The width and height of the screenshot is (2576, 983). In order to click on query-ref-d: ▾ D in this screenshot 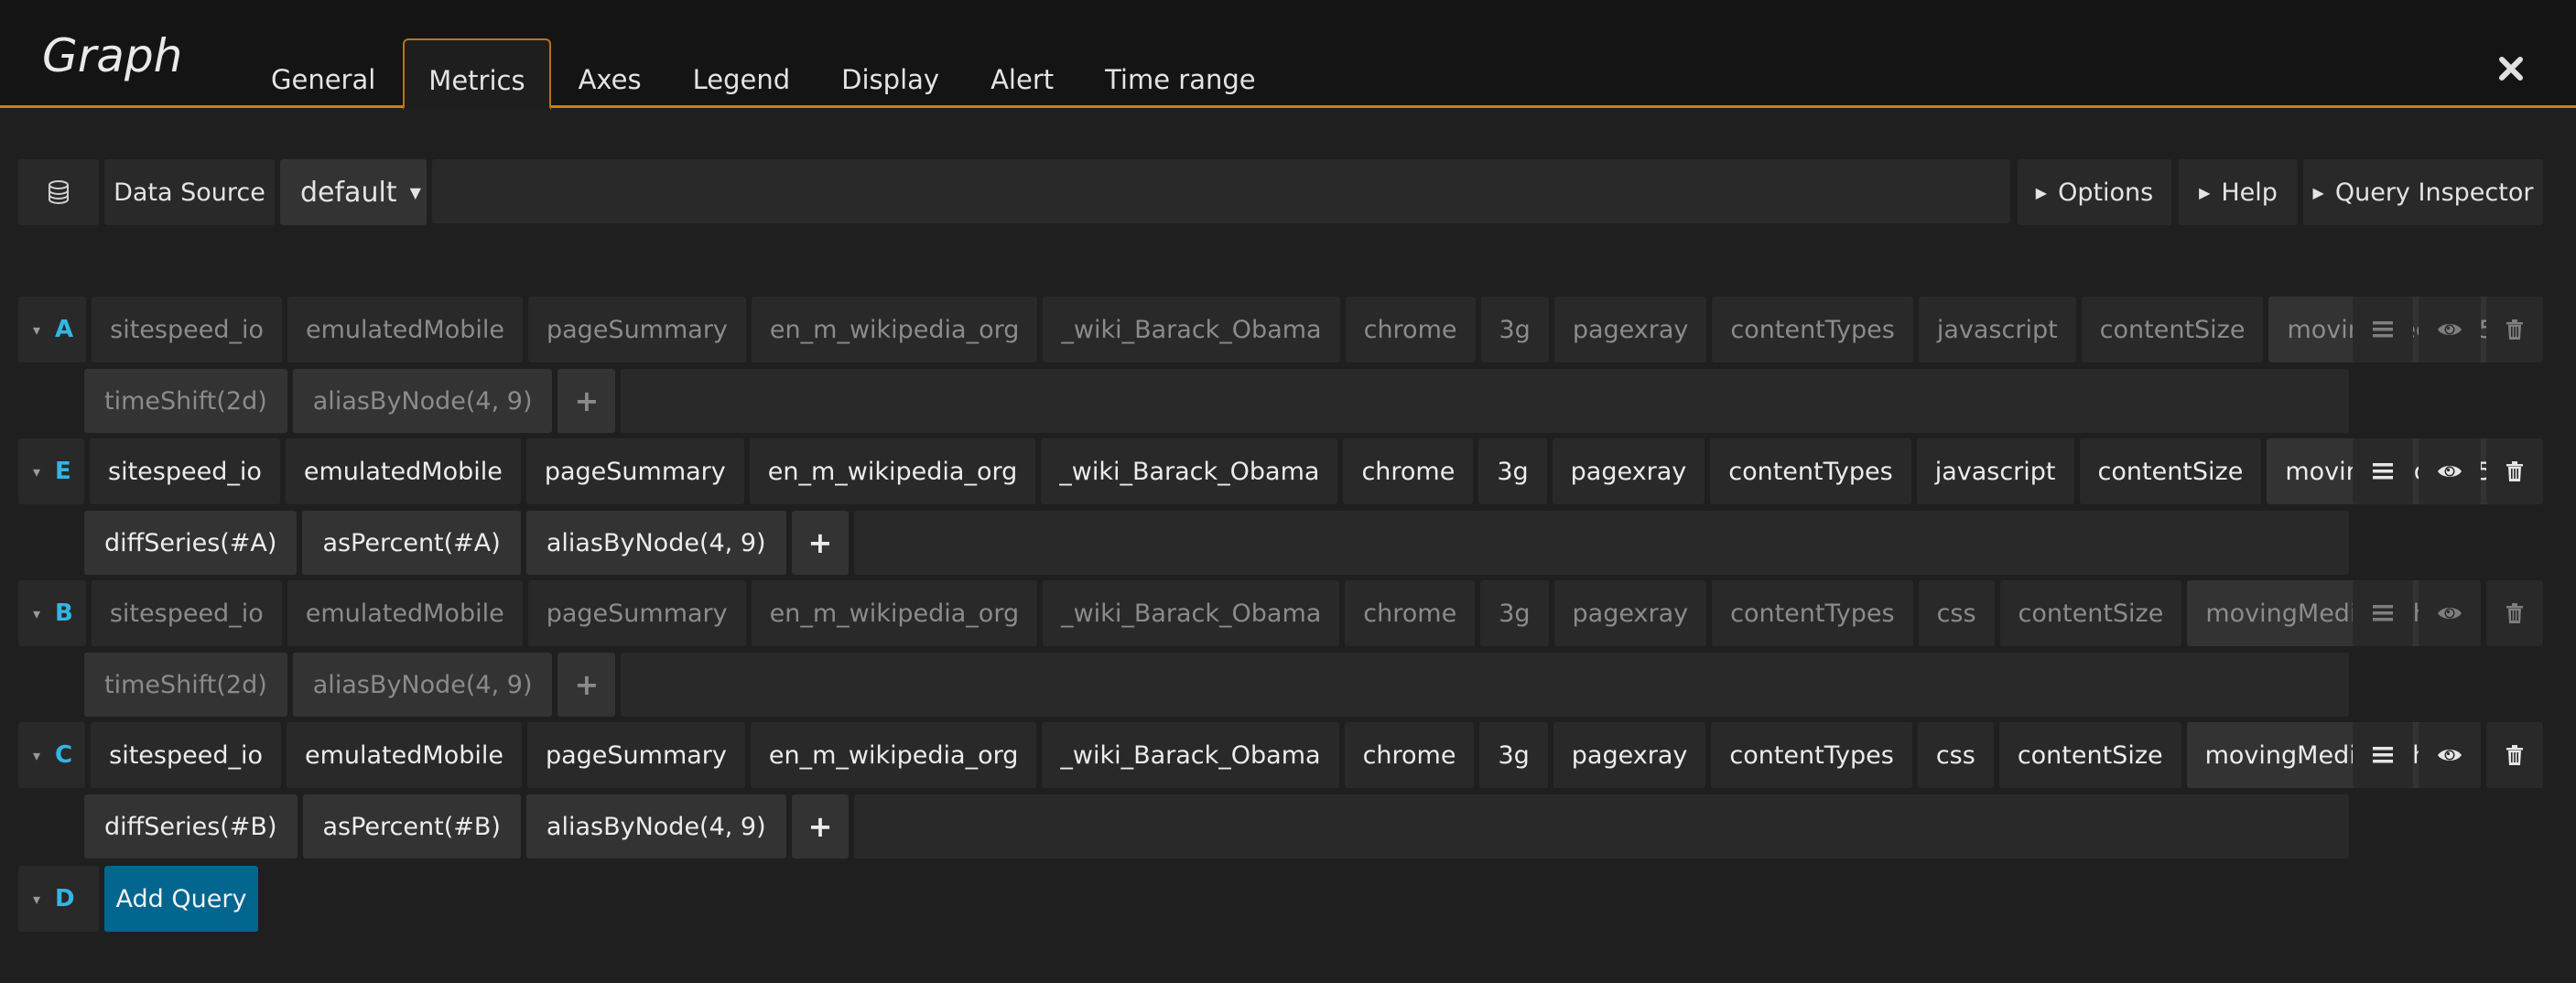, I will do `click(59, 899)`.